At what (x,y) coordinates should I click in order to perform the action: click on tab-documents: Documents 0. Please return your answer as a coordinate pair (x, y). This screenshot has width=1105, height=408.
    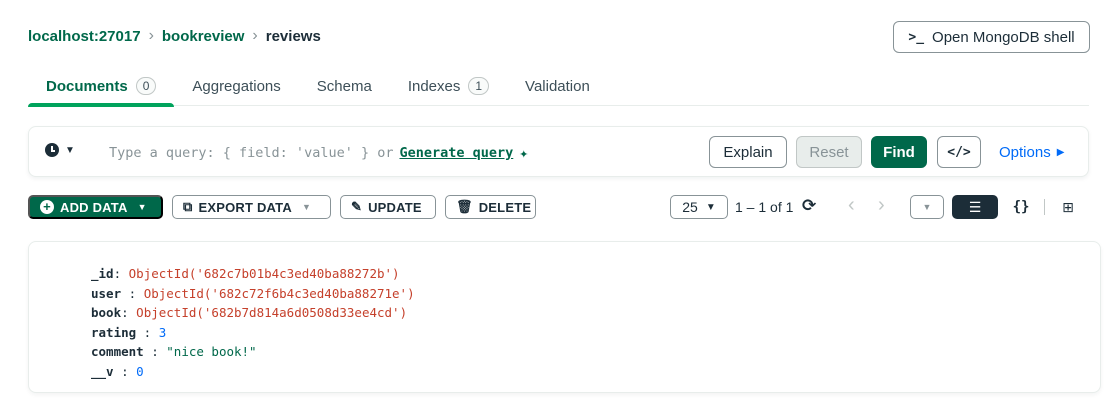
    Looking at the image, I should click on (101, 86).